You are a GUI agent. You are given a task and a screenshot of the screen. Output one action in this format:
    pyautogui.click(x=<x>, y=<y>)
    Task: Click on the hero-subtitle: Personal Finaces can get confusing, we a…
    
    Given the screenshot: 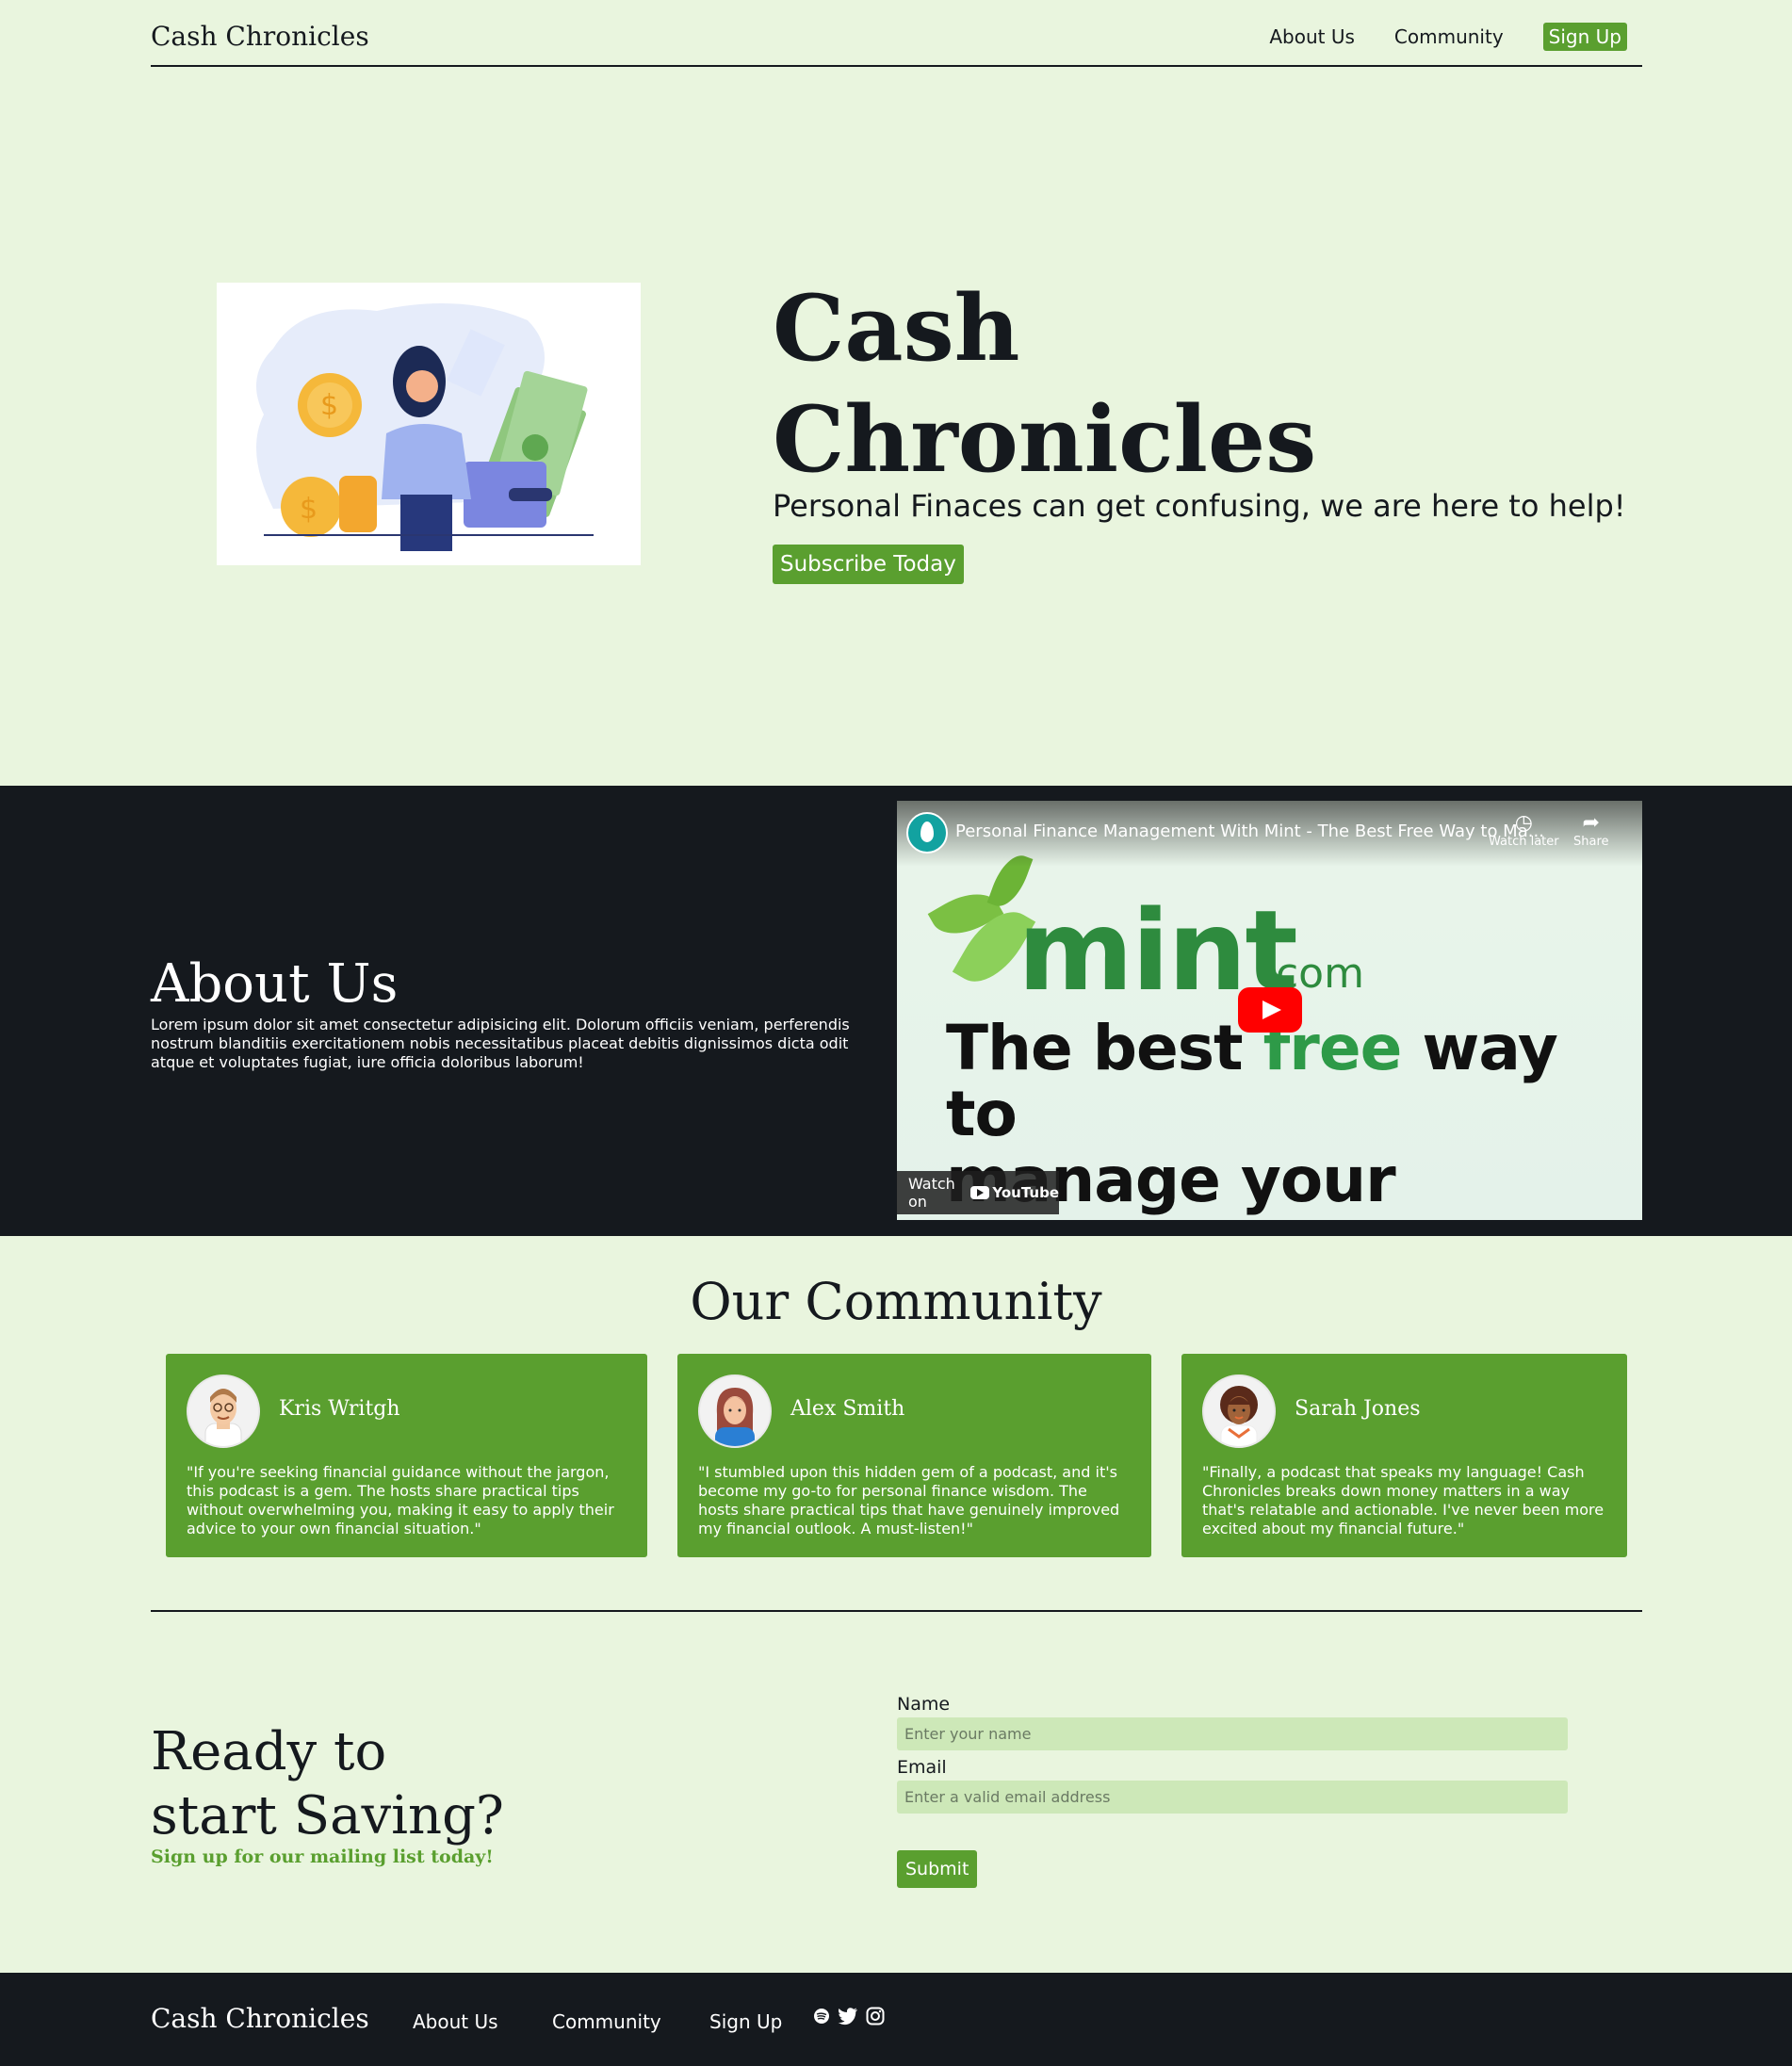 What is the action you would take?
    pyautogui.click(x=1200, y=506)
    